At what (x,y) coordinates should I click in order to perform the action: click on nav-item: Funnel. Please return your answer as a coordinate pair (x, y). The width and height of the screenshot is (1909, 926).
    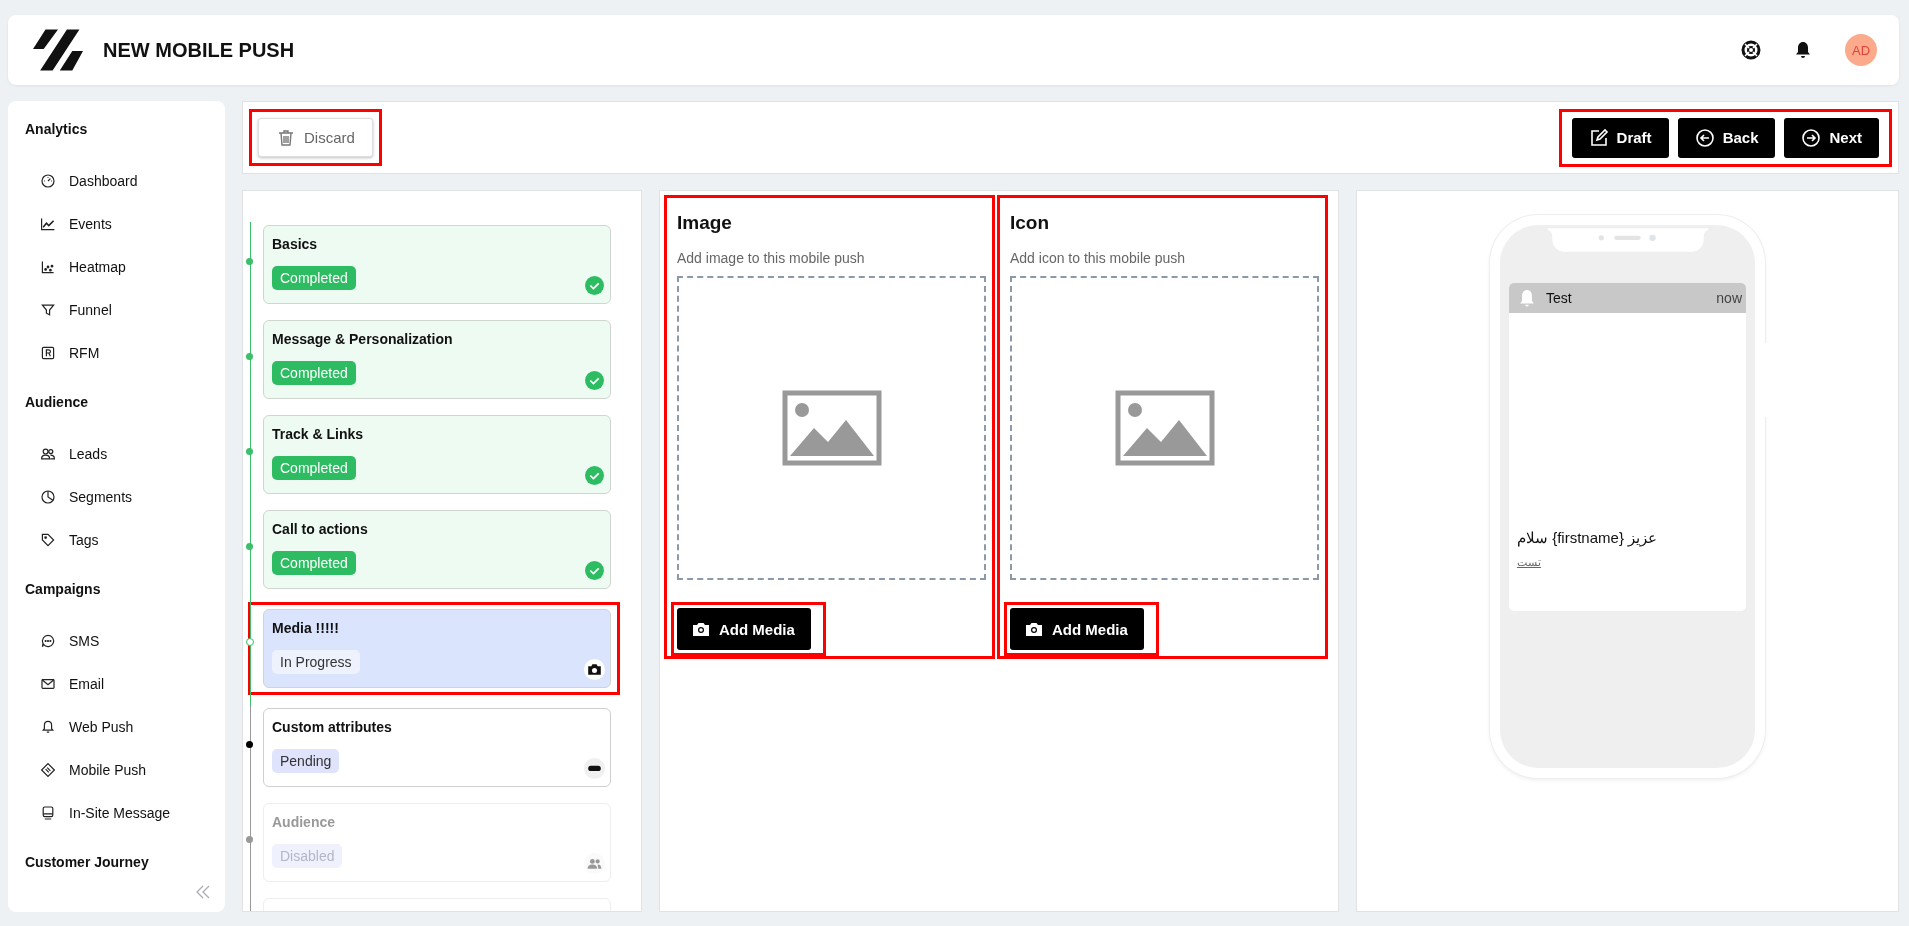
    Looking at the image, I should click on (68, 309).